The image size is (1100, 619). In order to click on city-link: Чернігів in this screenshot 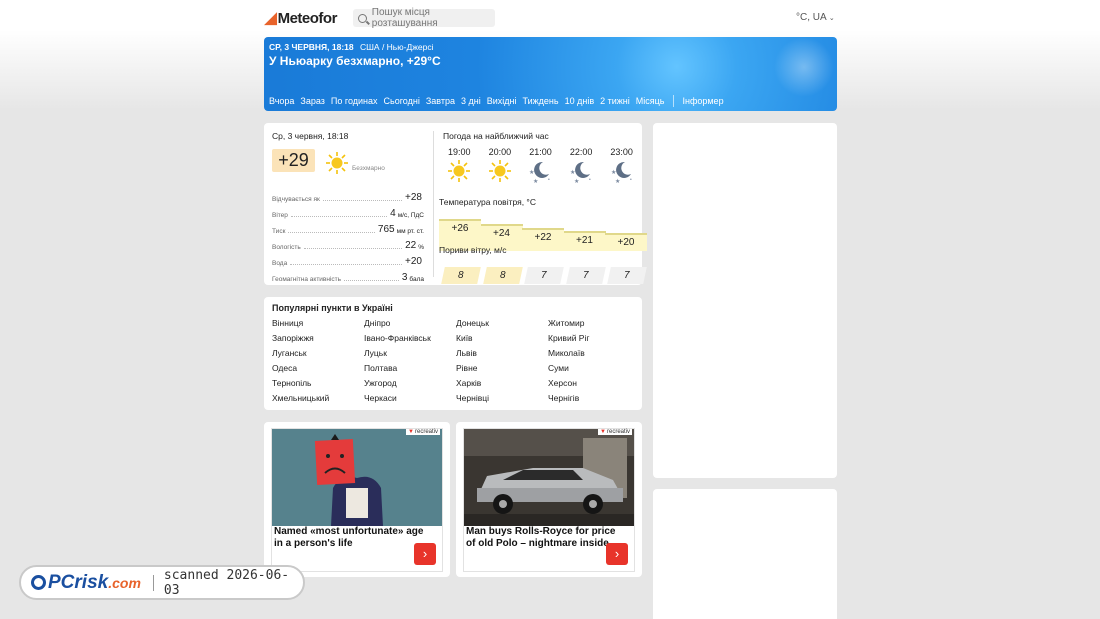, I will do `click(594, 400)`.